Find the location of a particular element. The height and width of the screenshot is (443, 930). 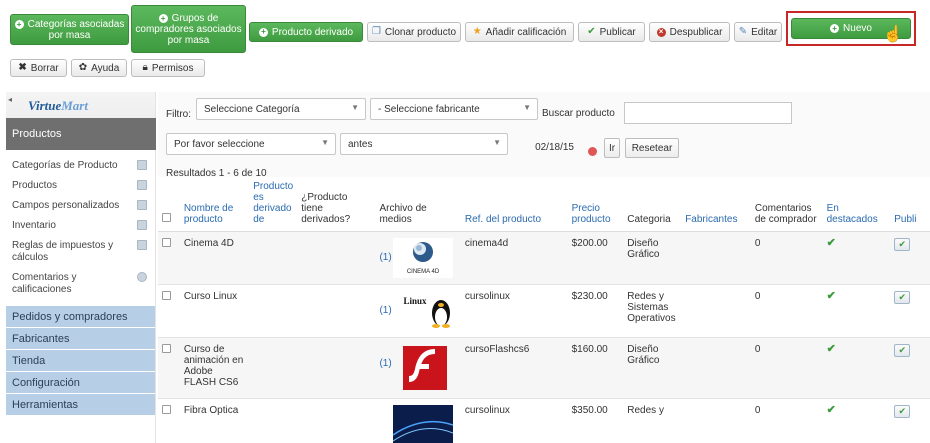

clear-date-icon is located at coordinates (592, 151).